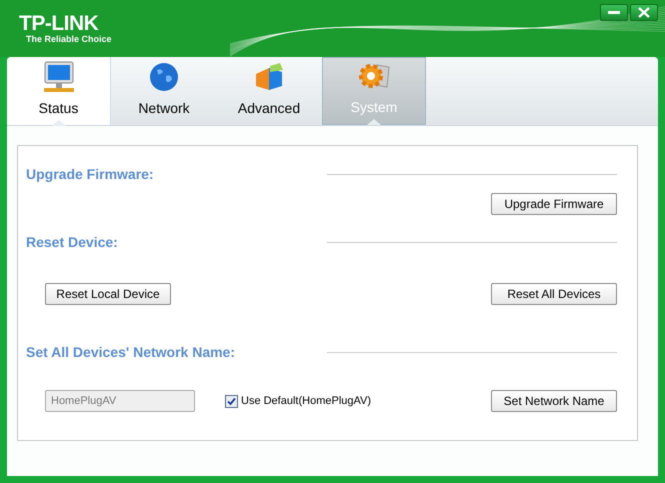 This screenshot has height=483, width=665. Describe the element at coordinates (69, 39) in the screenshot. I see `tagline: The Reliable Choice` at that location.